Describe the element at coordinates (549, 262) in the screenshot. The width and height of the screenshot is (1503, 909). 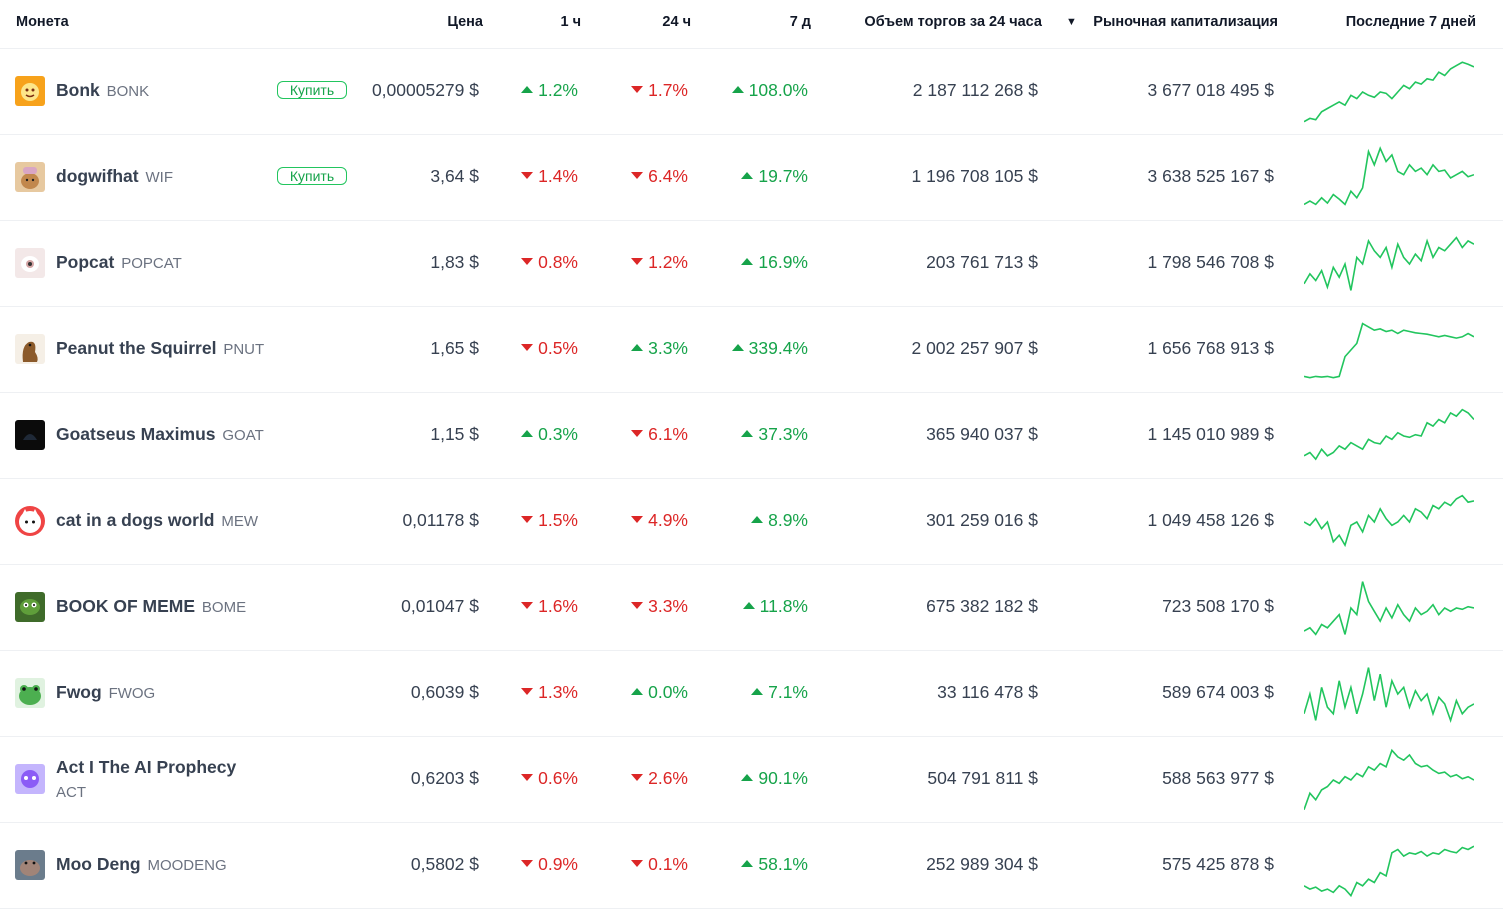
I see `change-1h: 0.8%` at that location.